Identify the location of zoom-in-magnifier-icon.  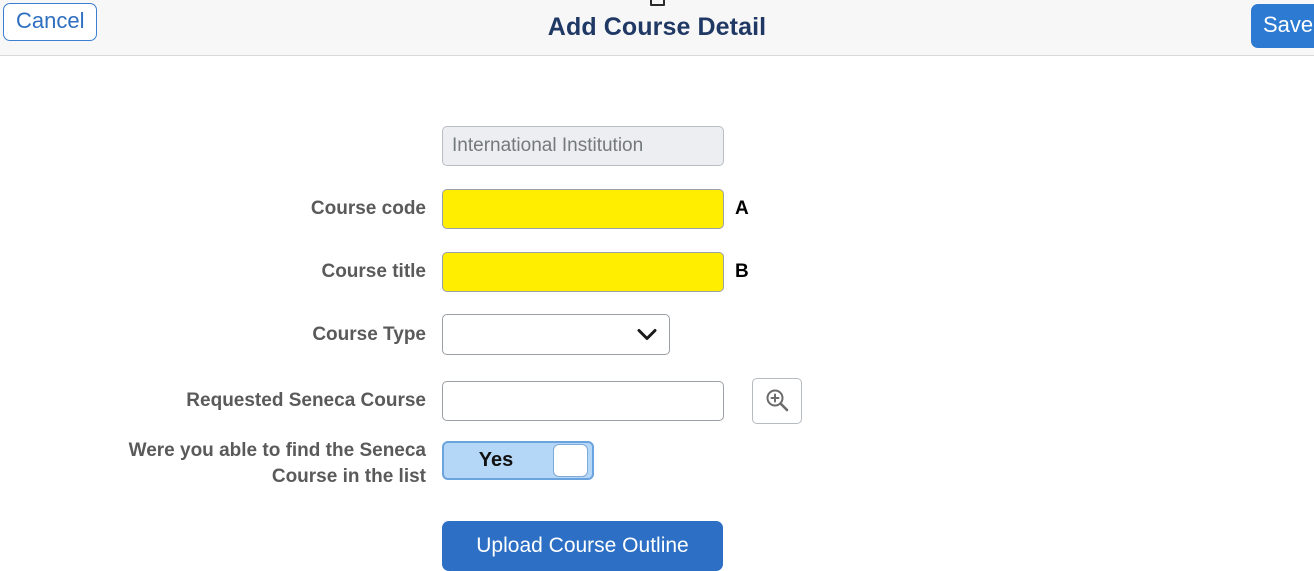
(777, 401).